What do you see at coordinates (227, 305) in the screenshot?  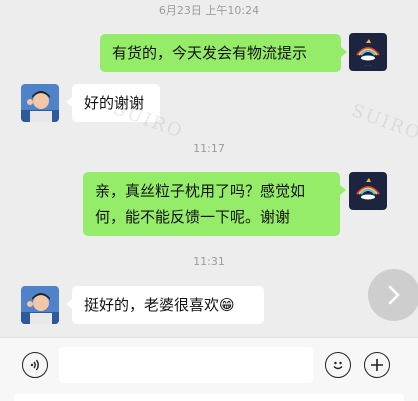 I see `grin-emoji-icon: 😁` at bounding box center [227, 305].